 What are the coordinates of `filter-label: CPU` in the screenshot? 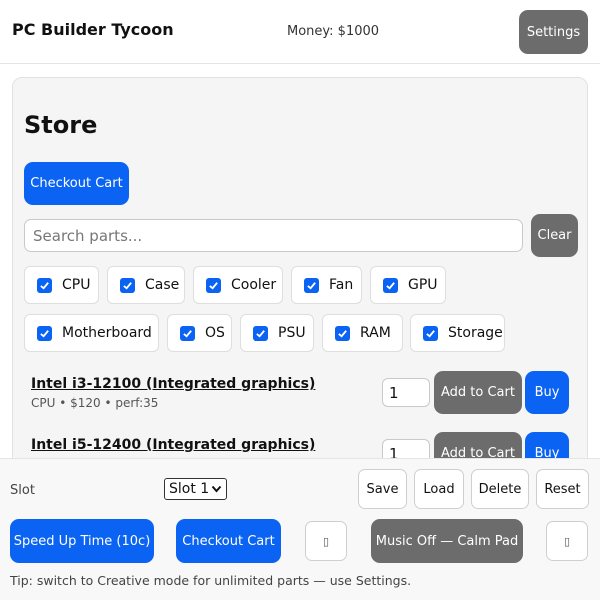 It's located at (76, 285).